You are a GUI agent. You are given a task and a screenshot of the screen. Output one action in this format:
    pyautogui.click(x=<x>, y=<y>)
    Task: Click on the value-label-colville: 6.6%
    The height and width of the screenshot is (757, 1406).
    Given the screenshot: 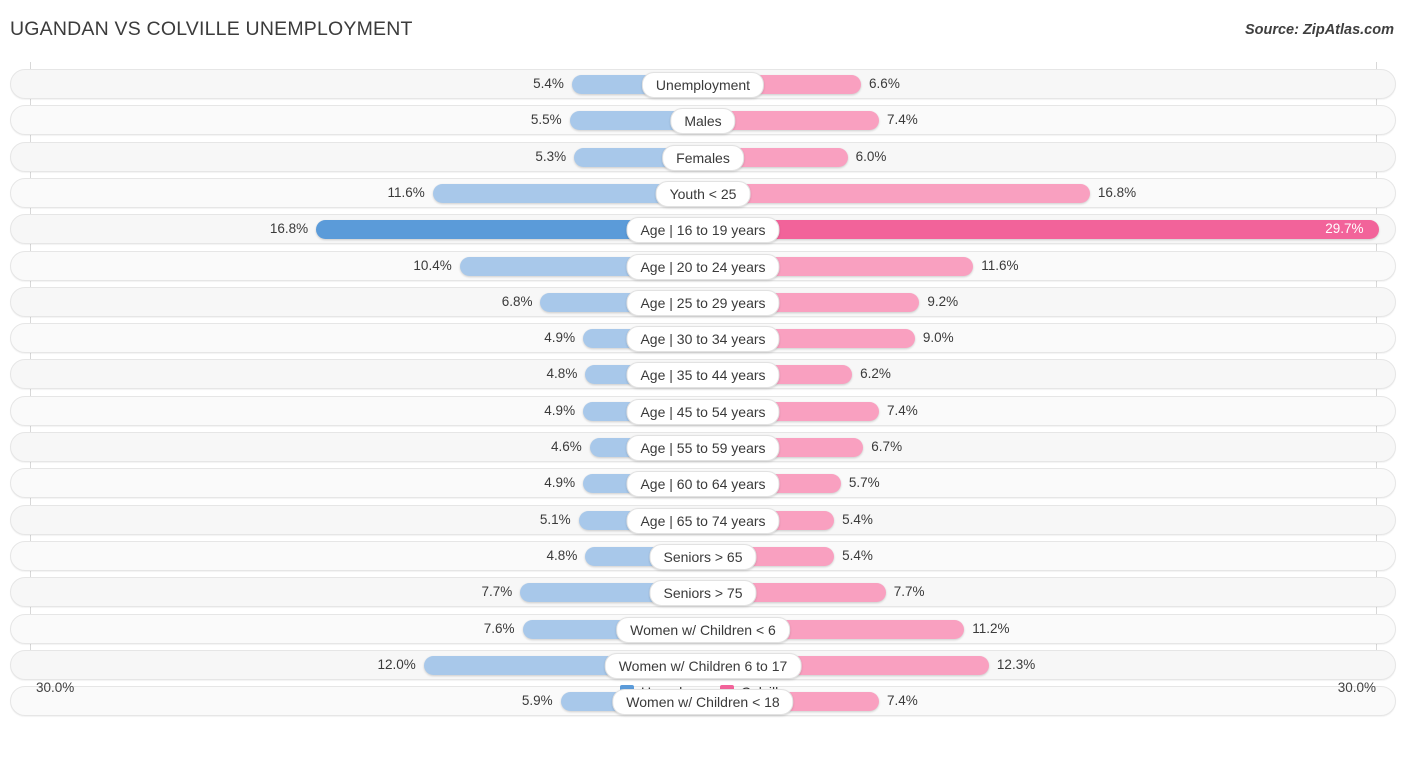 What is the action you would take?
    pyautogui.click(x=884, y=83)
    